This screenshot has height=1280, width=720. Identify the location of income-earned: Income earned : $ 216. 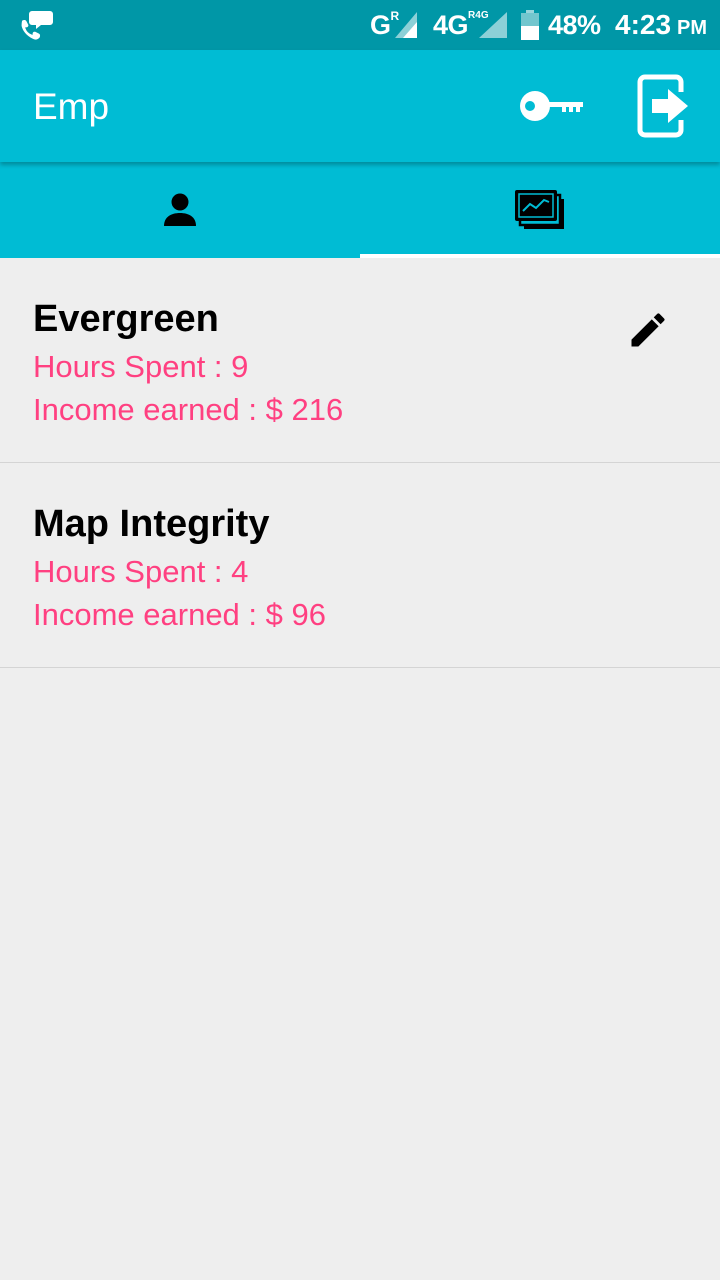
(188, 409).